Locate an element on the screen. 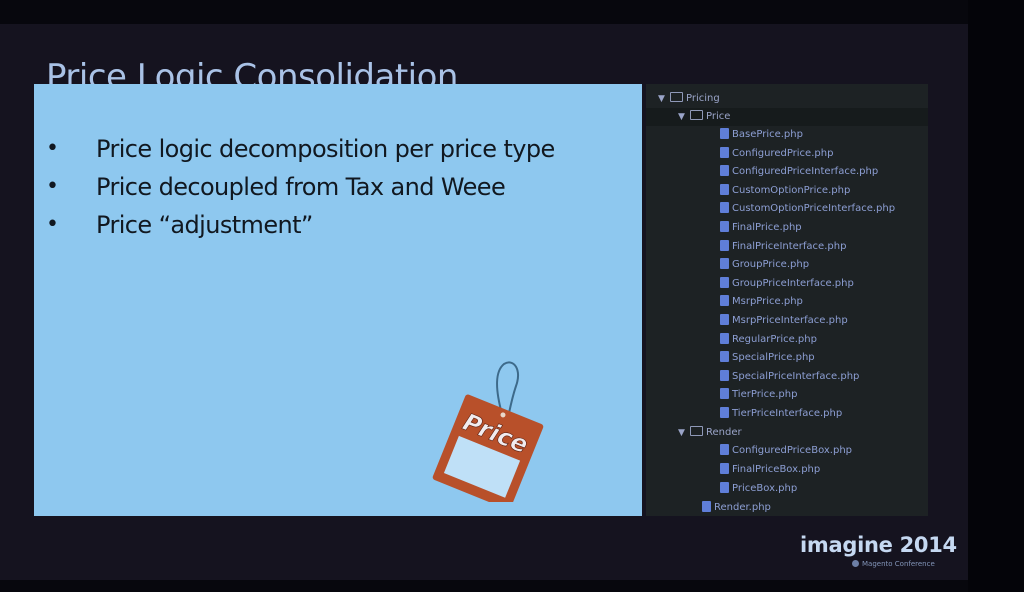 This screenshot has width=1024, height=592. tree-file: TierPriceInterface.php is located at coordinates (781, 414).